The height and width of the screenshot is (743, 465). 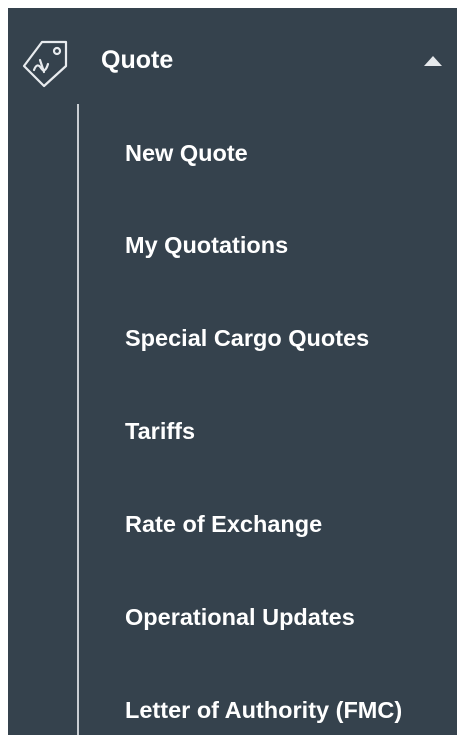 I want to click on price-tag-icon, so click(x=47, y=63).